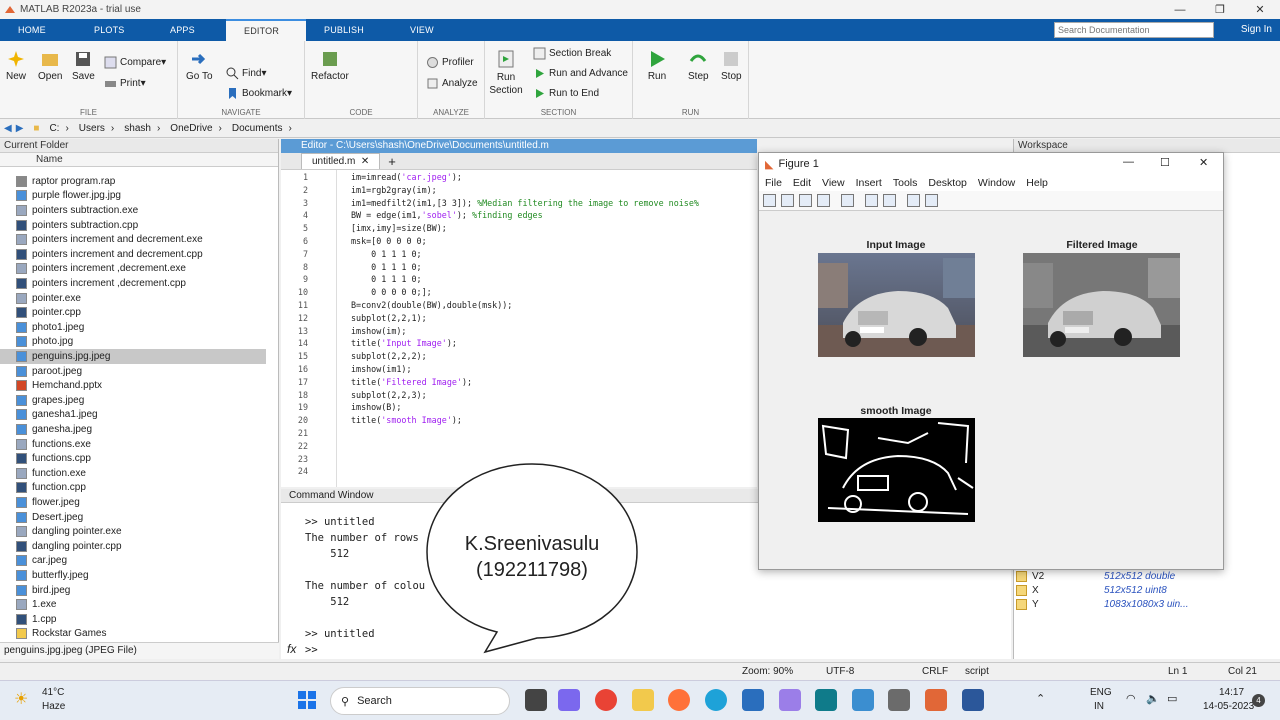 This screenshot has width=1280, height=720. I want to click on breadcrumb-documents: Documents, so click(257, 128).